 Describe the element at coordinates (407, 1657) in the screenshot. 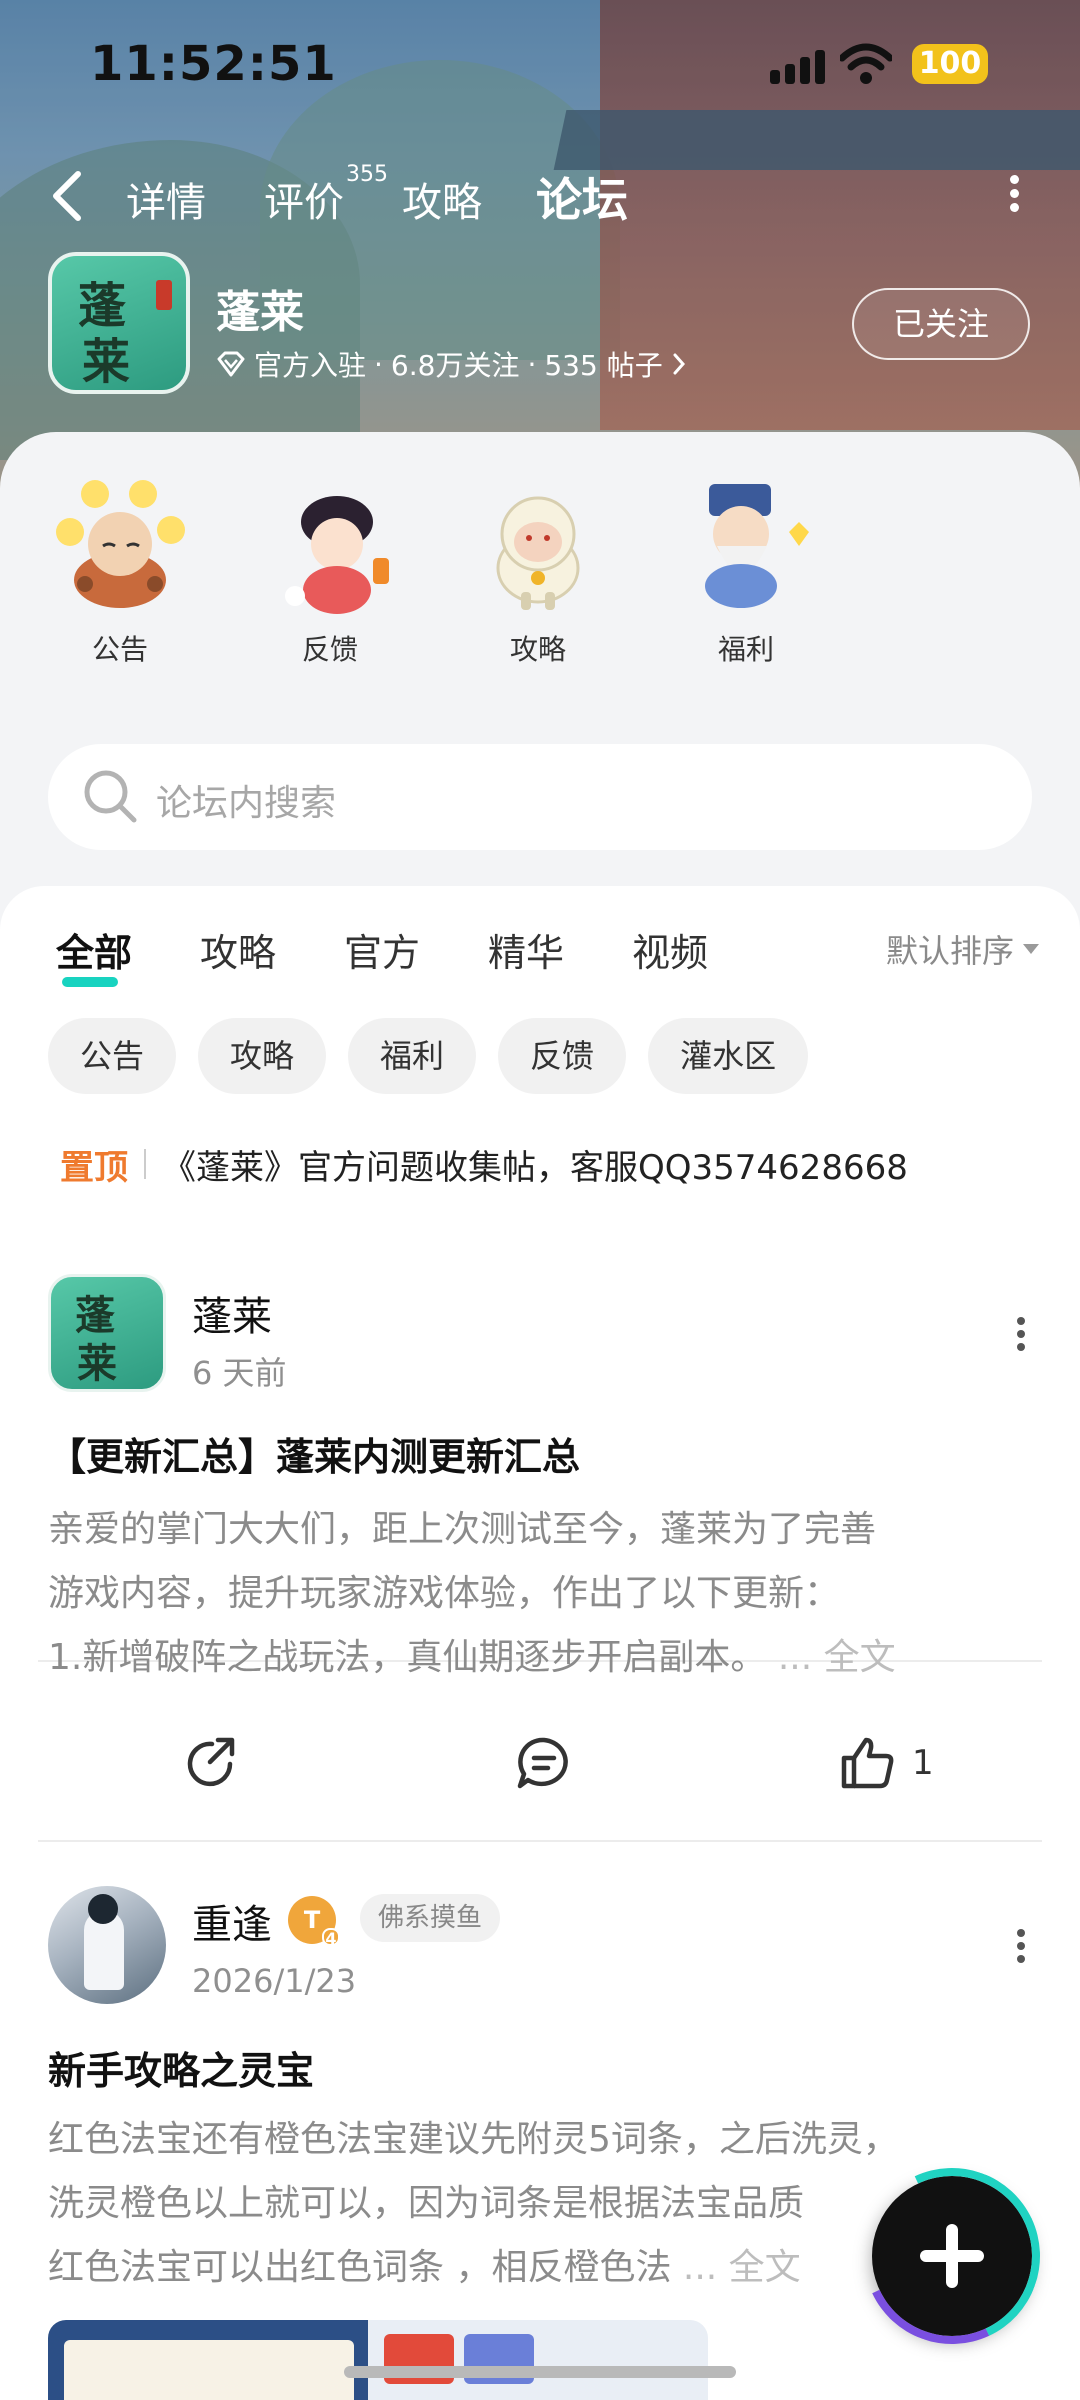

I see `post-excerpt-line: 1.新增破阵之战玩法，真仙期逐步开启副本。` at that location.